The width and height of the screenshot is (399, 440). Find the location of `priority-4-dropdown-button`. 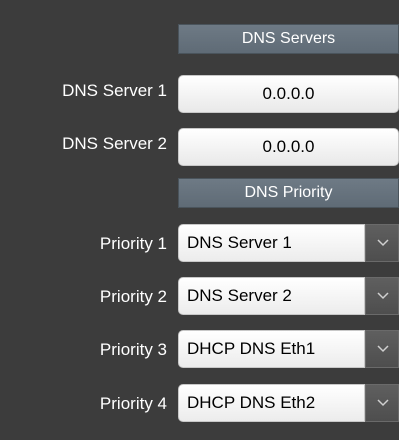

priority-4-dropdown-button is located at coordinates (382, 403).